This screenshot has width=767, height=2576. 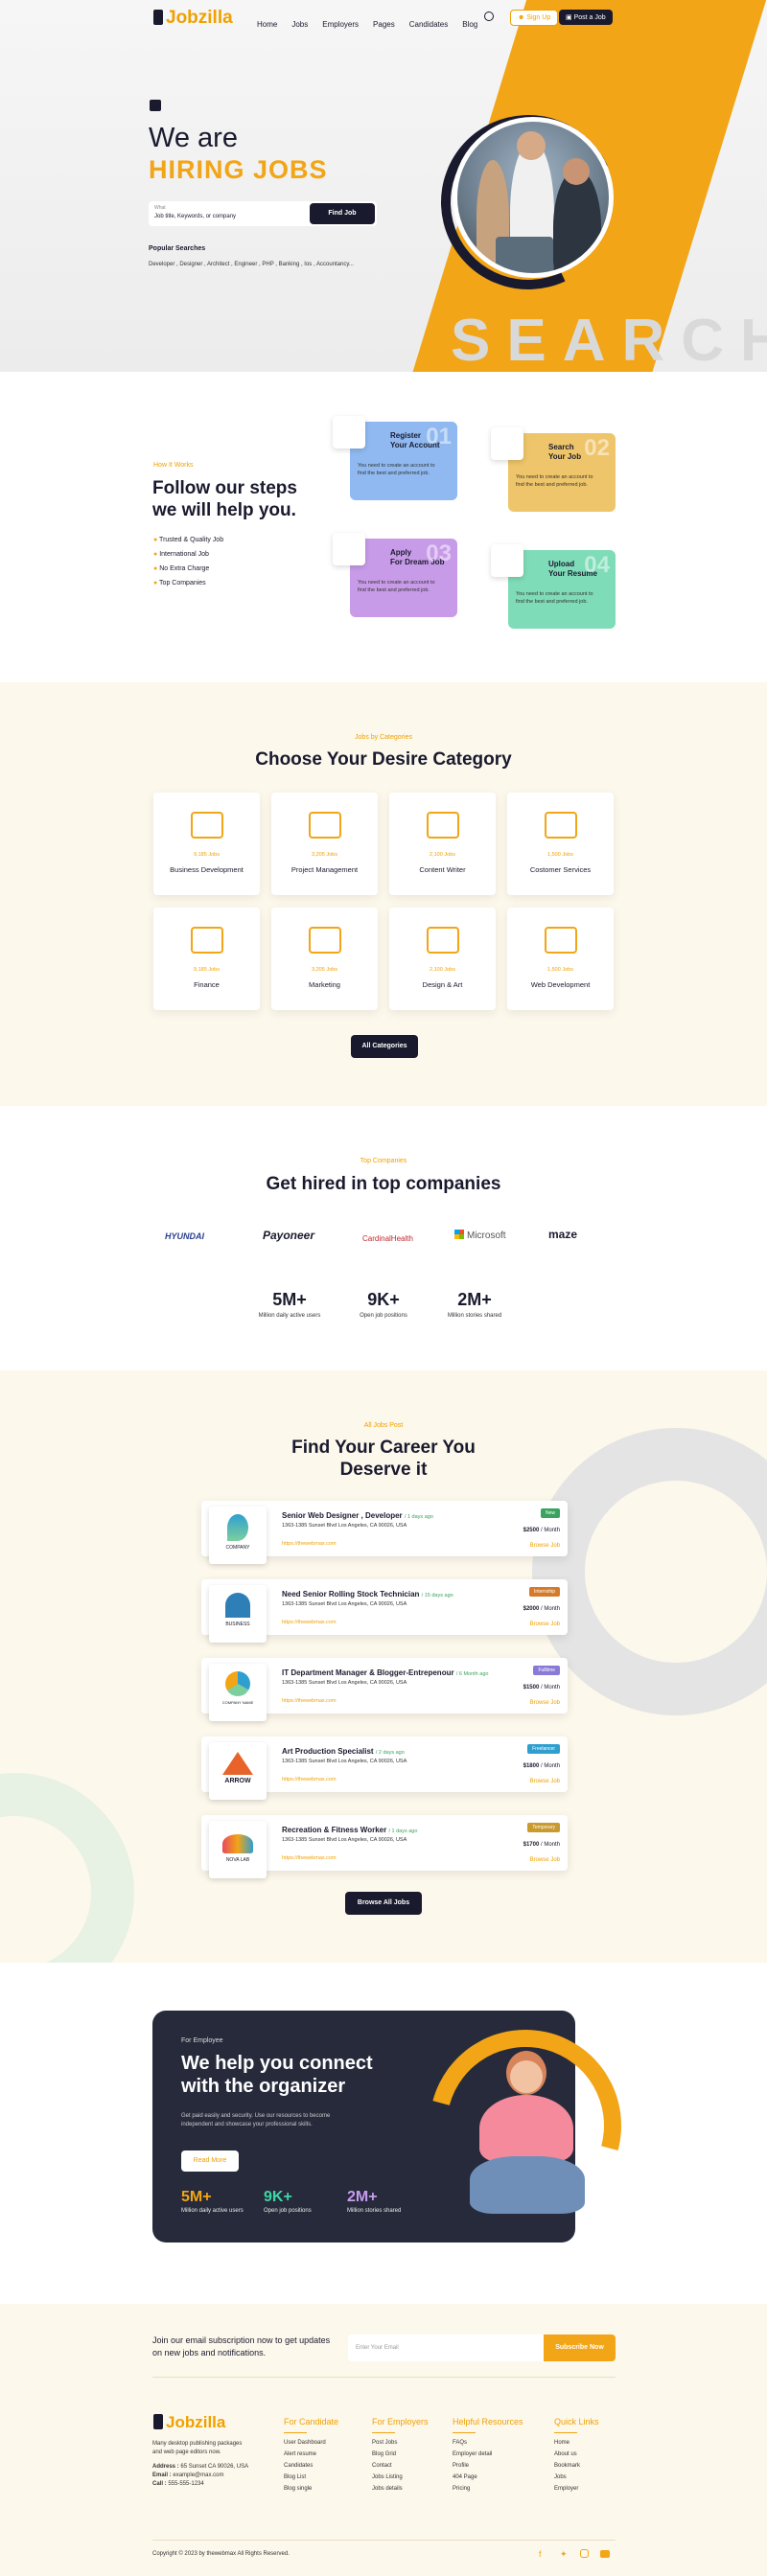 I want to click on facebook-icon: f, so click(x=540, y=2554).